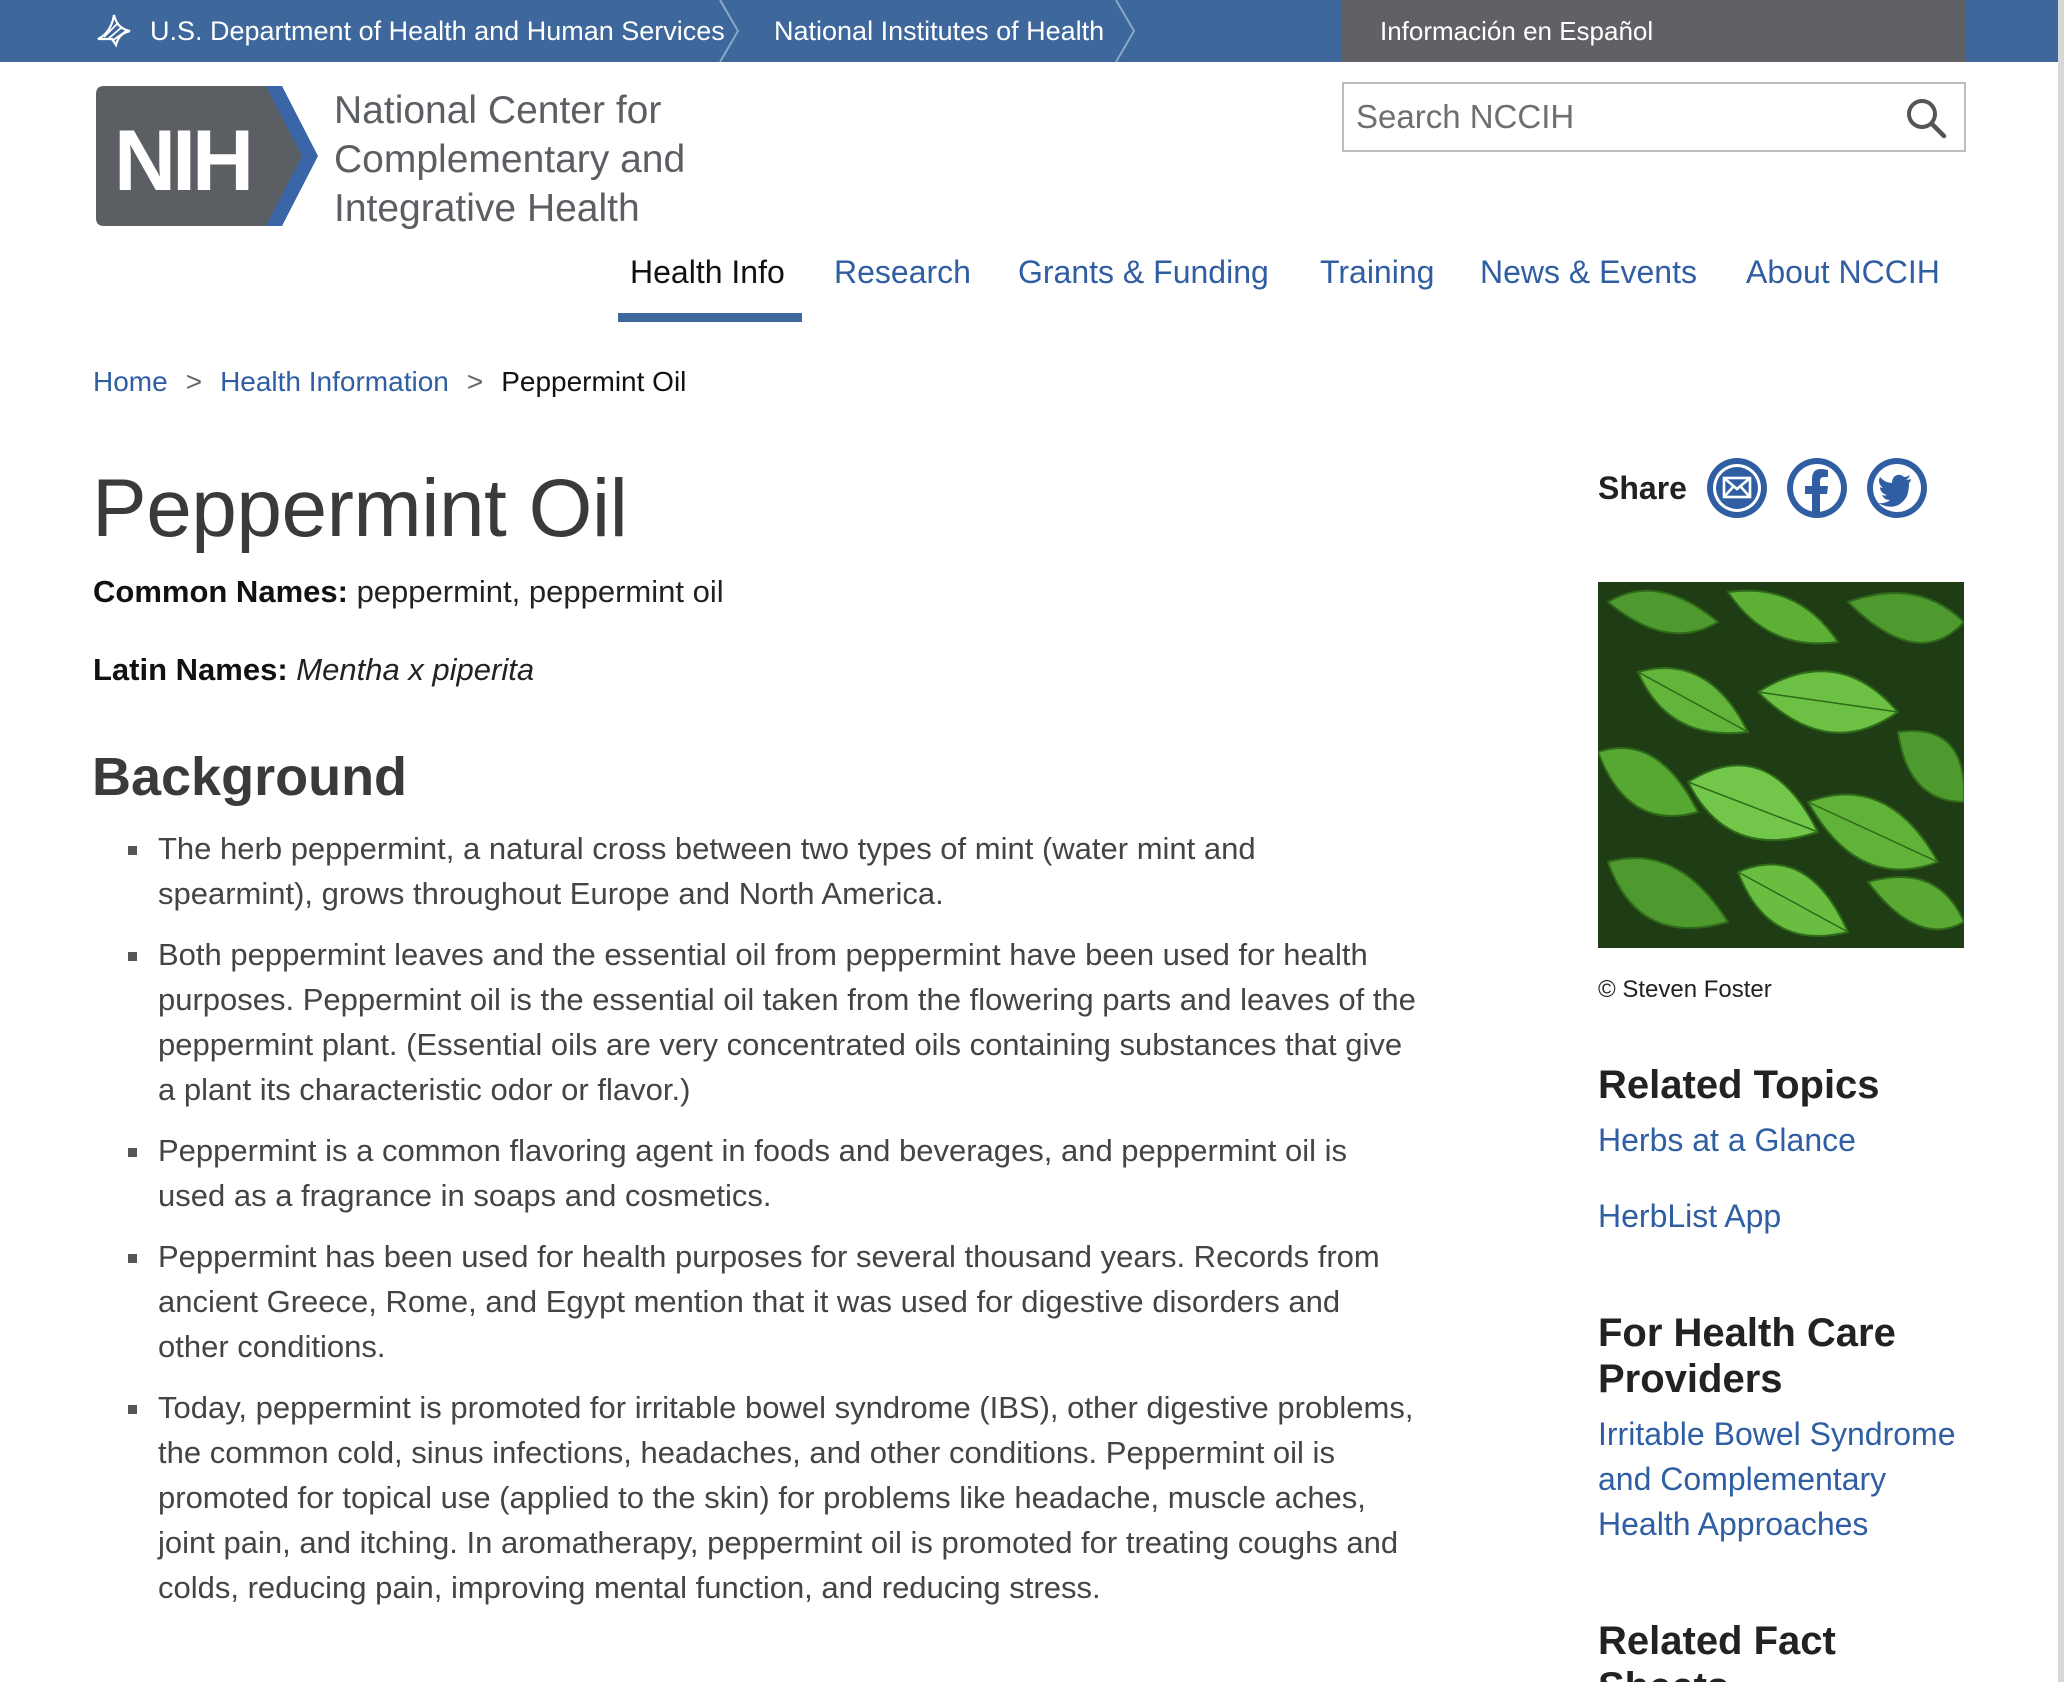 The width and height of the screenshot is (2064, 1682). What do you see at coordinates (1747, 1356) in the screenshot?
I see `hcp-heading: For Health Care Providers` at bounding box center [1747, 1356].